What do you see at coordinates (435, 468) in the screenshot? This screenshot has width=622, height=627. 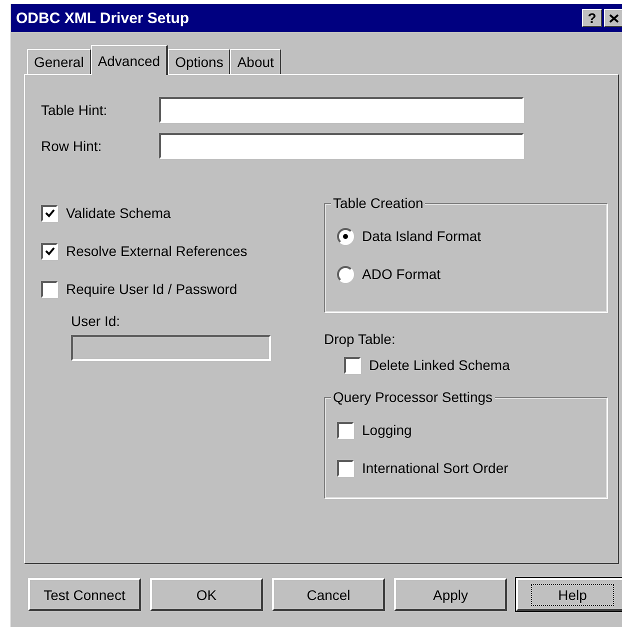 I see `checkbox-label: International Sort Order` at bounding box center [435, 468].